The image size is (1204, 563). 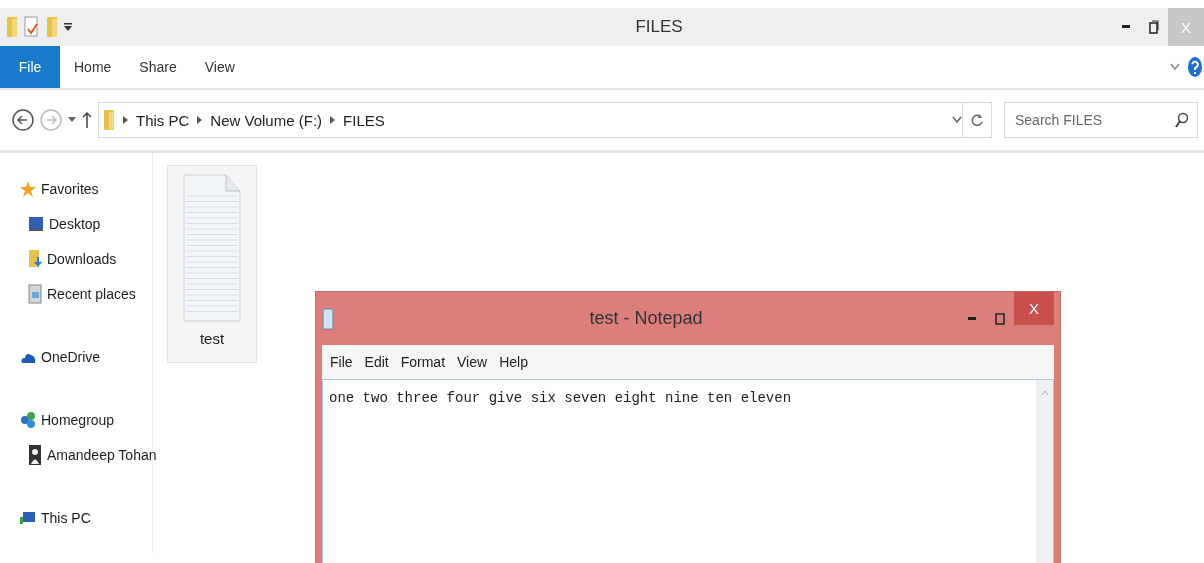 I want to click on window-title: test - Notepad, so click(x=646, y=318).